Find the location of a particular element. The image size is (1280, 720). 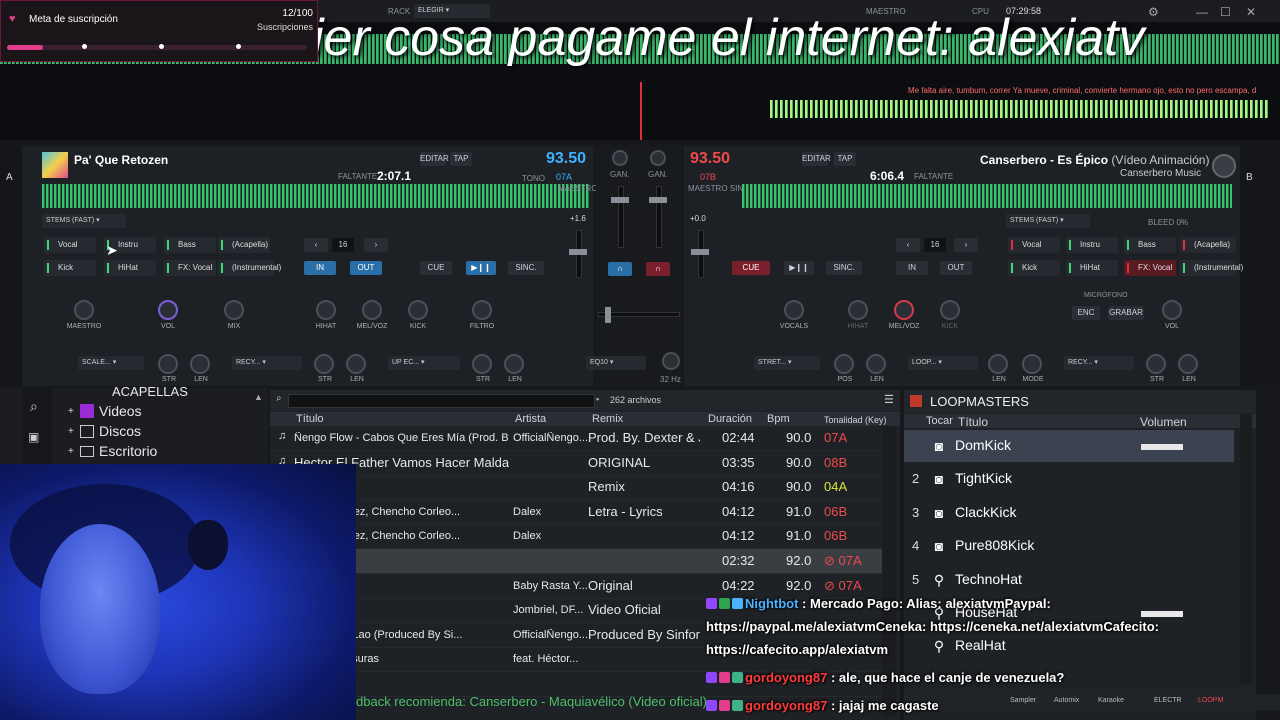

fx2-len-knob-b is located at coordinates (998, 364).